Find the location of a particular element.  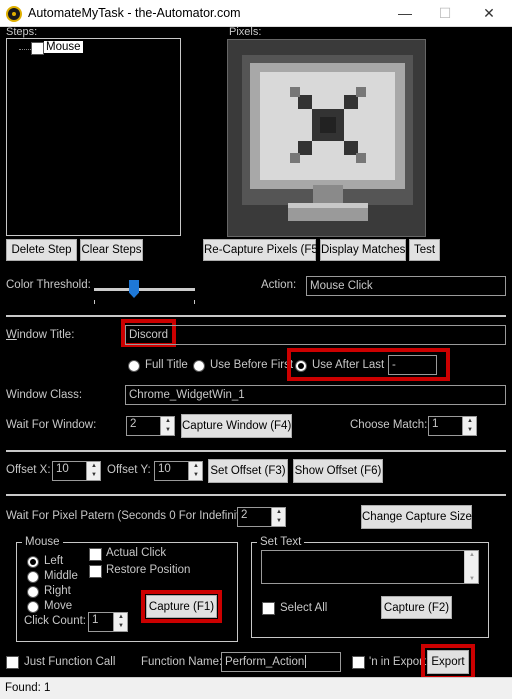

recapture-pixels-button: Re-Capture Pixels (F5) is located at coordinates (262, 250).